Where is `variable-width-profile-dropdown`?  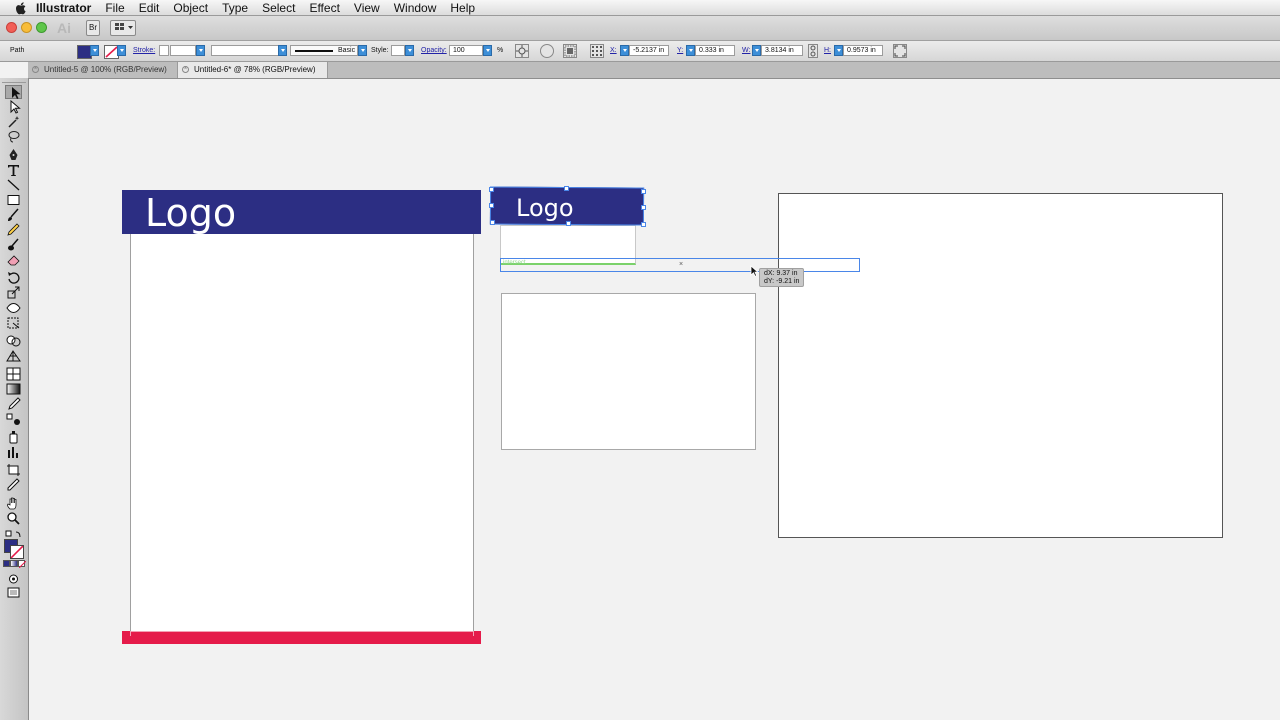
variable-width-profile-dropdown is located at coordinates (282, 50).